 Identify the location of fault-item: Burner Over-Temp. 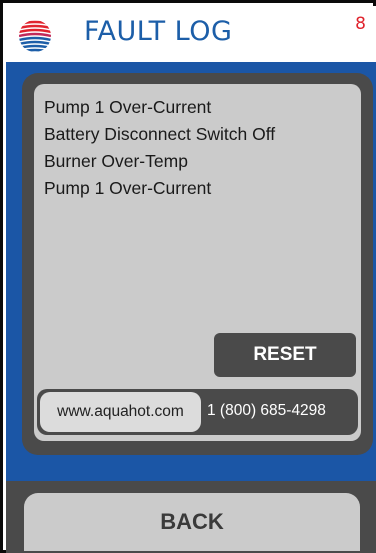
(116, 161).